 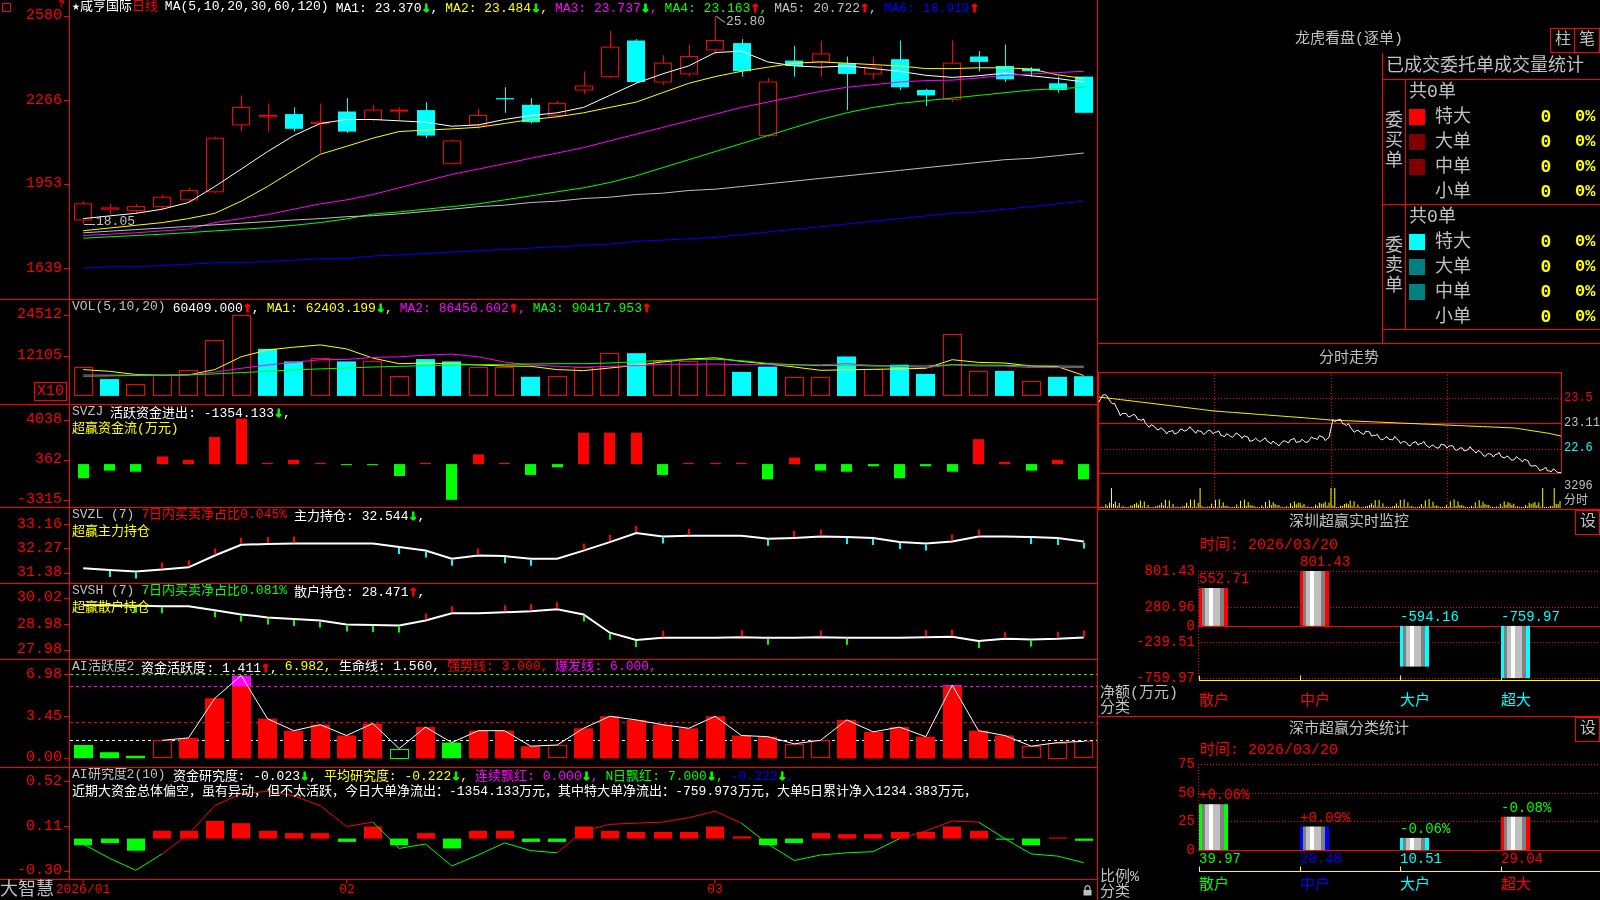 I want to click on view-button: 柱, so click(x=1562, y=40).